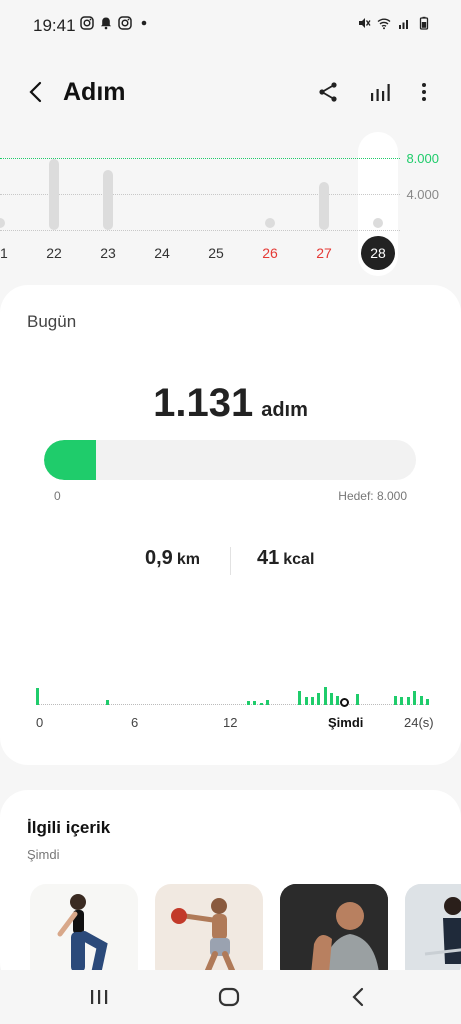 Image resolution: width=461 pixels, height=1024 pixels. Describe the element at coordinates (403, 24) in the screenshot. I see `signal-icon` at that location.